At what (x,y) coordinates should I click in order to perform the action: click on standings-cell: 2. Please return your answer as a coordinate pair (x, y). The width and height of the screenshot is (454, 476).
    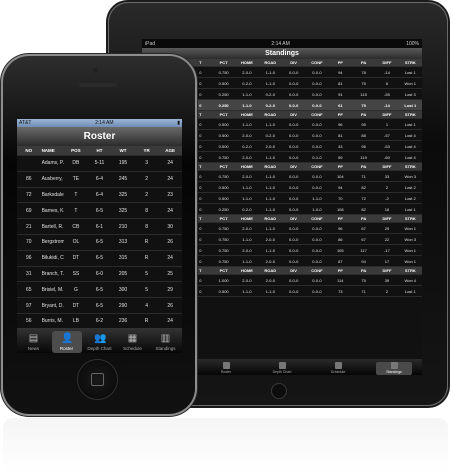
    Looking at the image, I should click on (387, 187).